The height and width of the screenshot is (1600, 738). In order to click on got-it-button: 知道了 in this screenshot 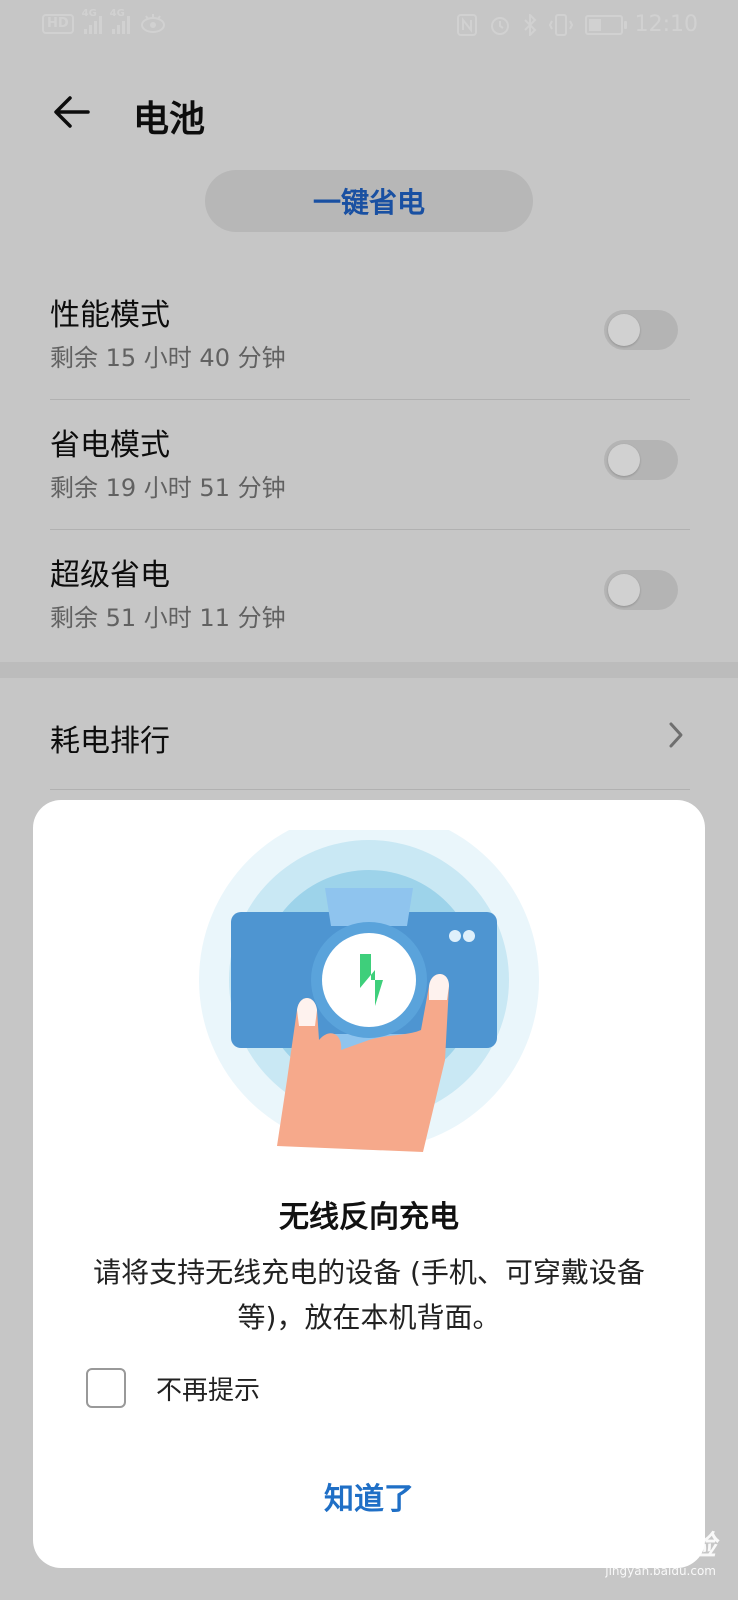, I will do `click(369, 1496)`.